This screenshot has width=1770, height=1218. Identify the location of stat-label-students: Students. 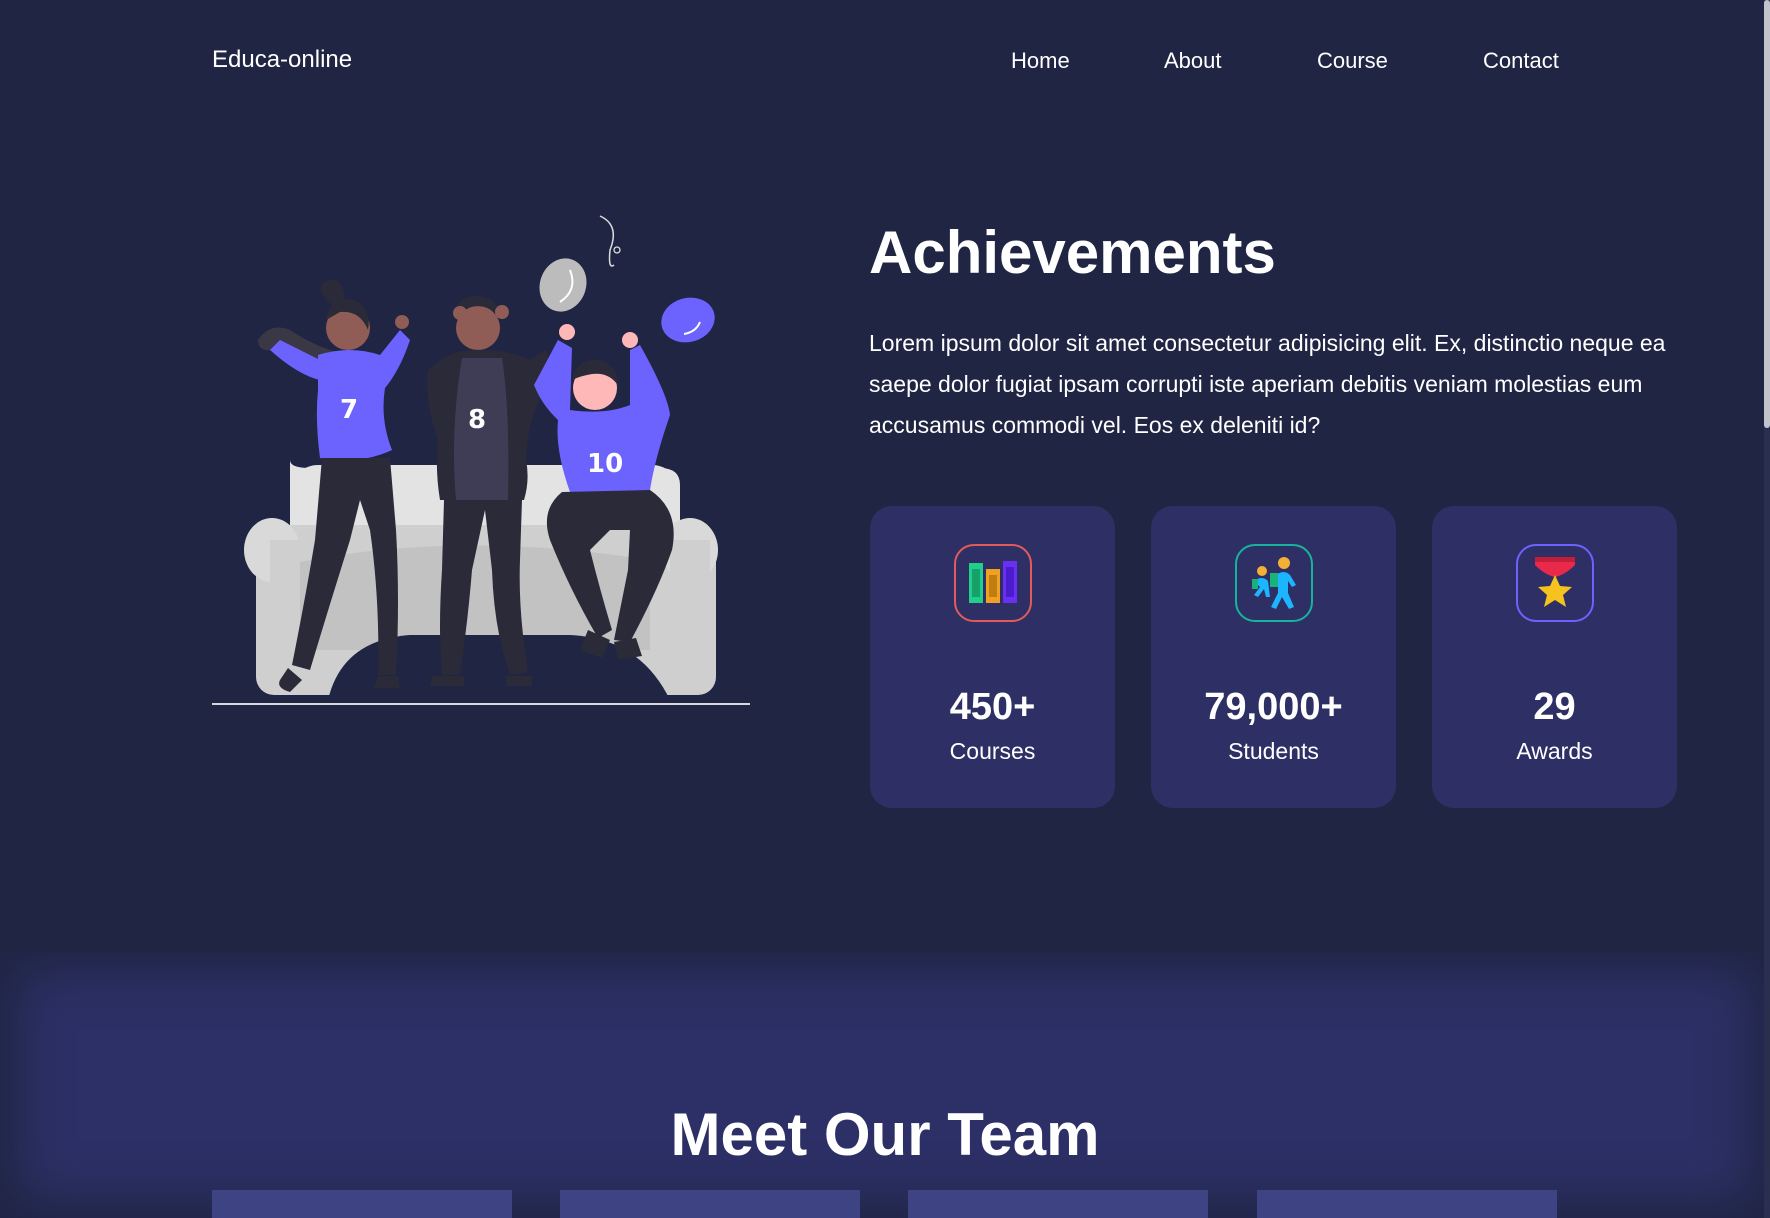
(1273, 751).